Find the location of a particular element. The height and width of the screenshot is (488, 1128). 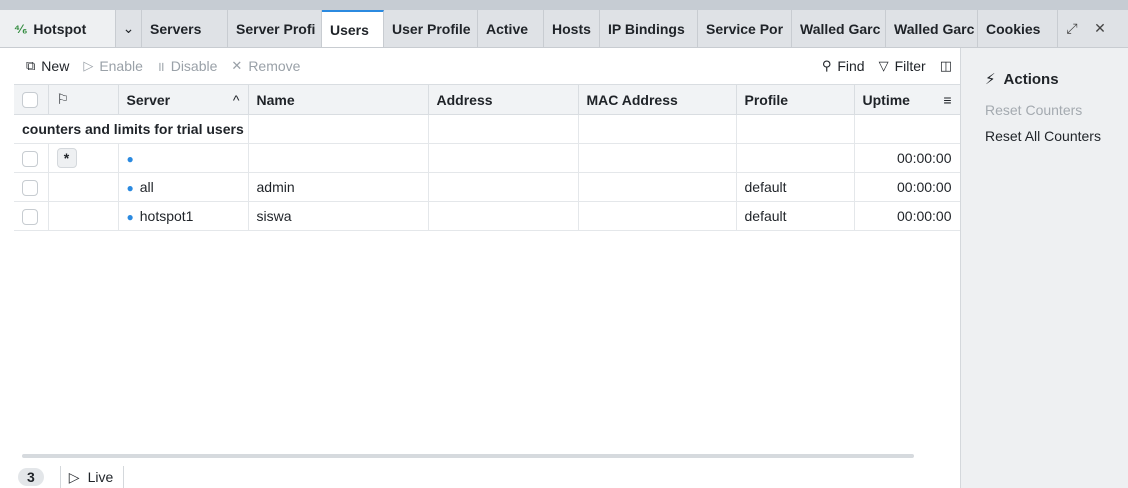

tab-cookies: Cookies is located at coordinates (1018, 28).